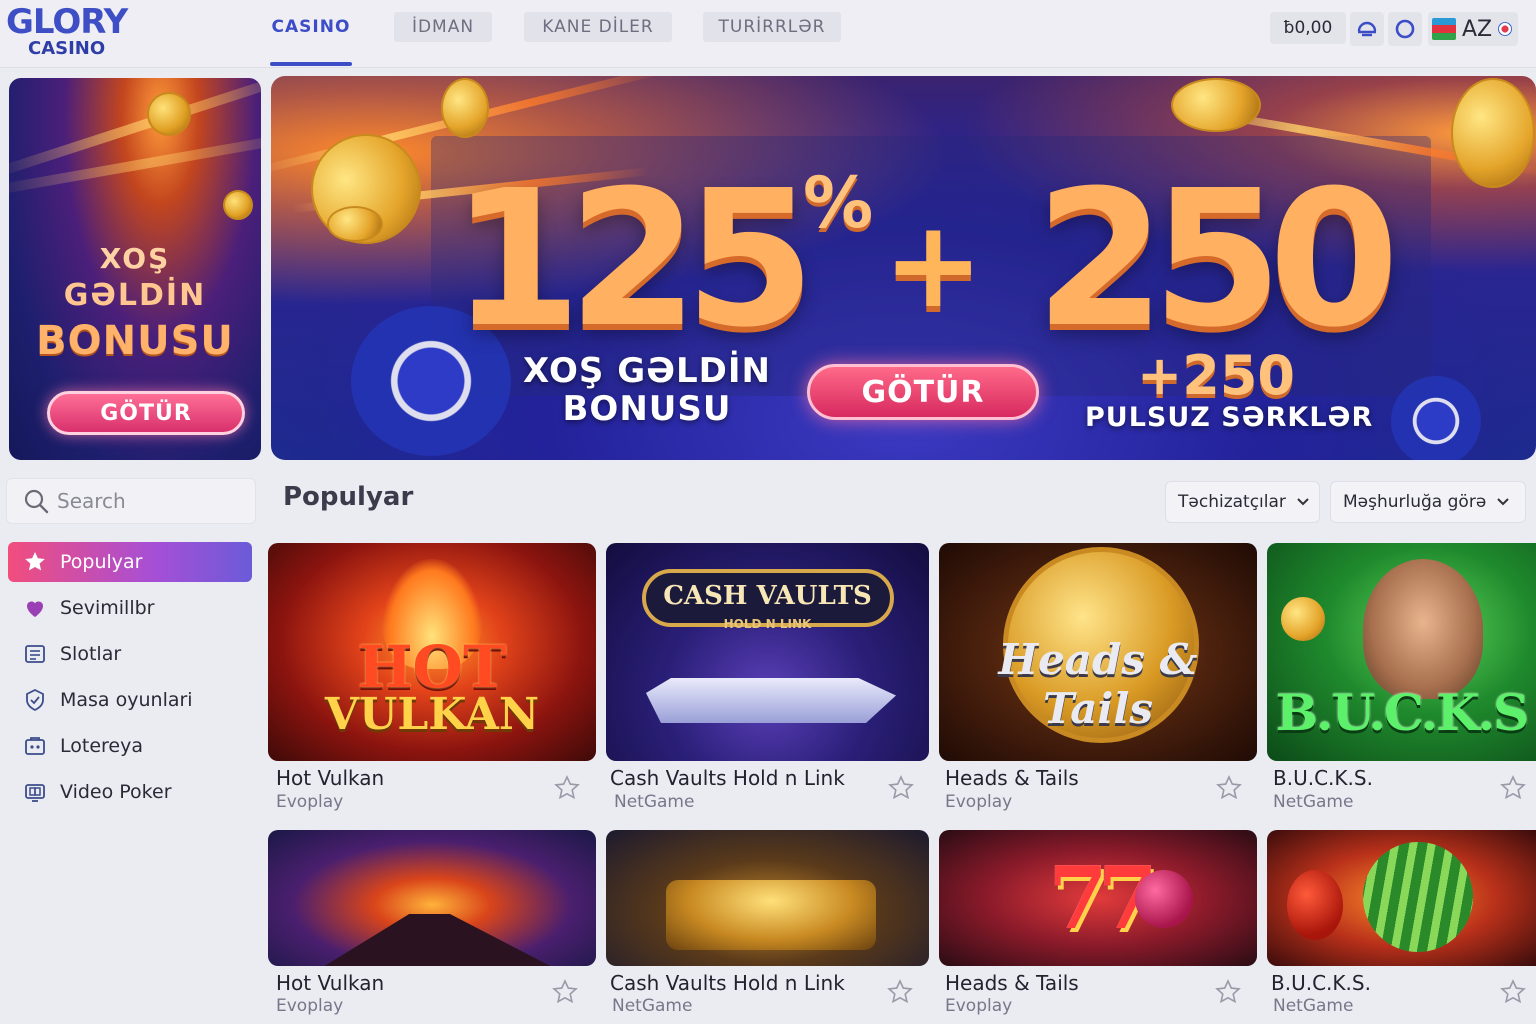 The image size is (1536, 1024). What do you see at coordinates (1423, 629) in the screenshot?
I see `portrait-art` at bounding box center [1423, 629].